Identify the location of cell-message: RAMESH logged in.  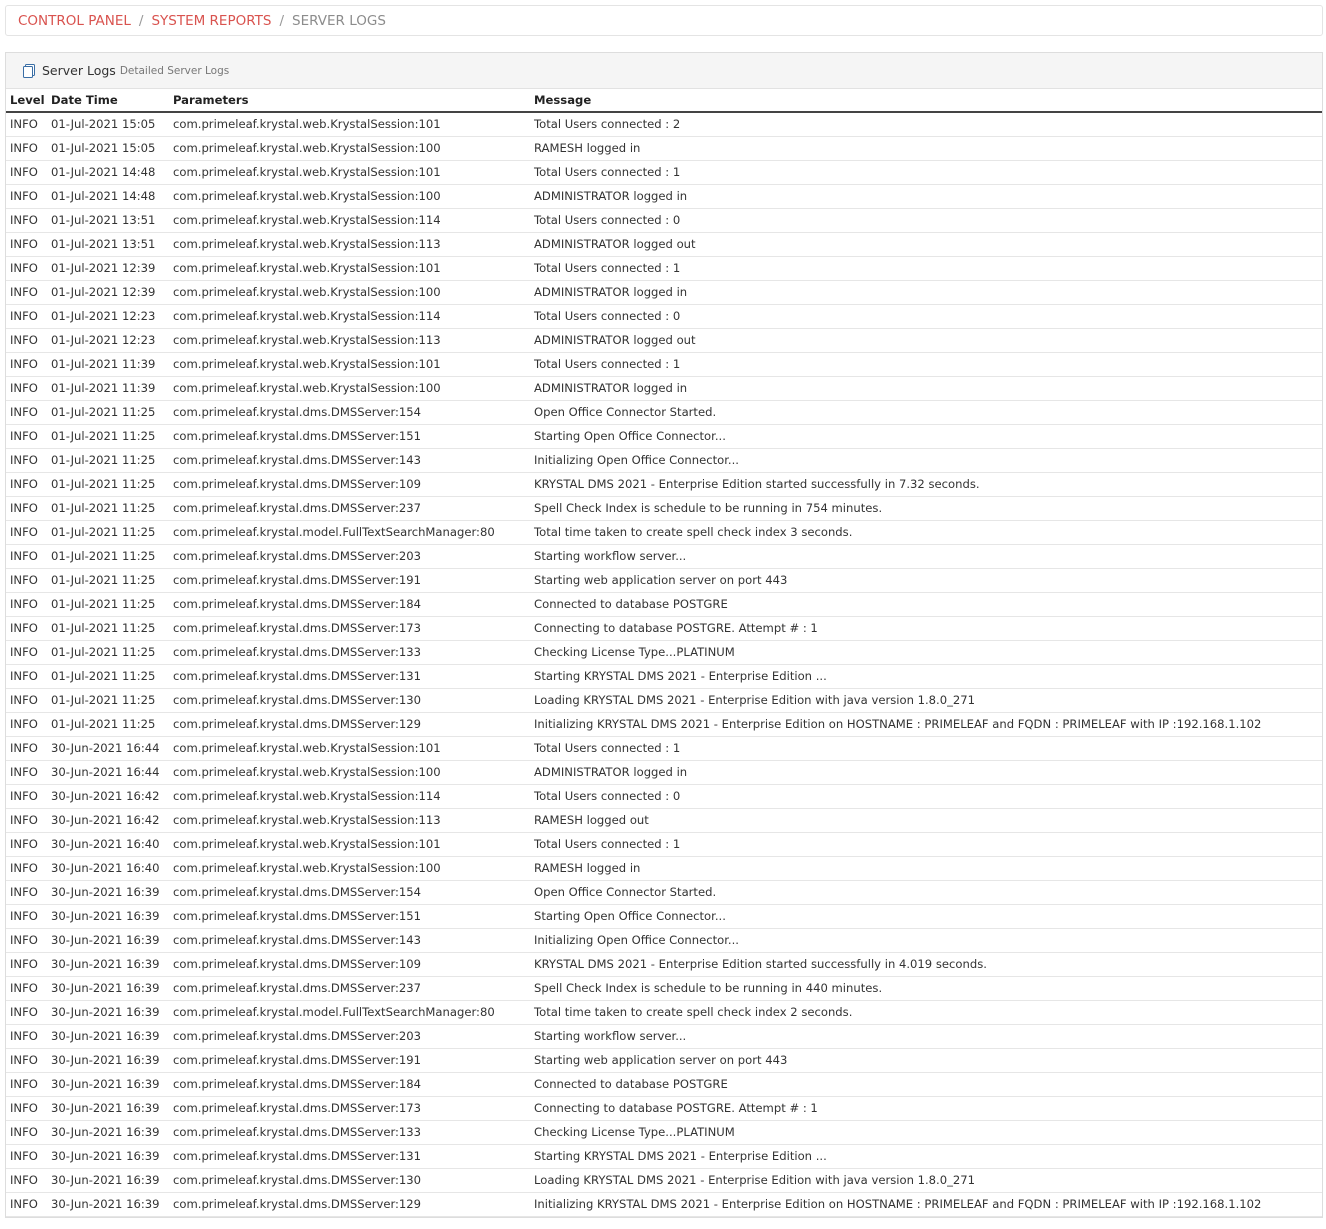
(926, 148).